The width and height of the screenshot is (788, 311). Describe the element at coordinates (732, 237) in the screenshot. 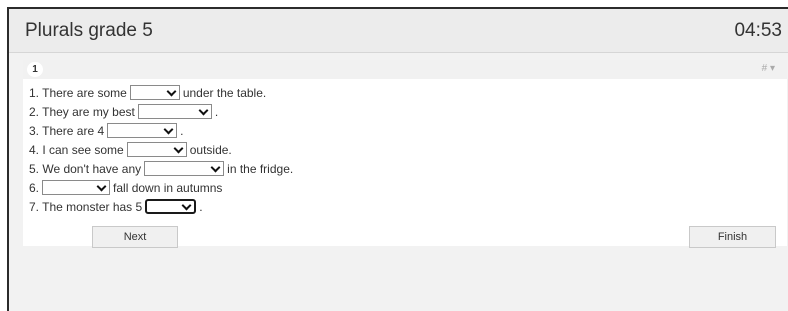

I see `finish-button: Finish` at that location.